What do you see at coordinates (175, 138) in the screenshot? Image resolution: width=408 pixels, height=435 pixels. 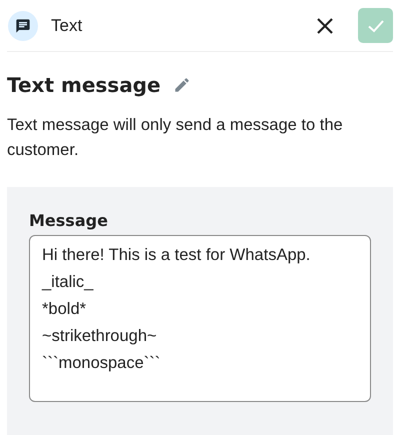 I see `description-text: Text message will only send a message to the customer.` at bounding box center [175, 138].